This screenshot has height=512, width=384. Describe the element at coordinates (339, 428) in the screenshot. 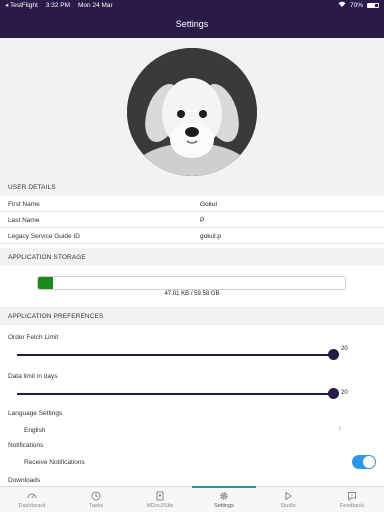

I see `chevron-right-icon: ›` at that location.